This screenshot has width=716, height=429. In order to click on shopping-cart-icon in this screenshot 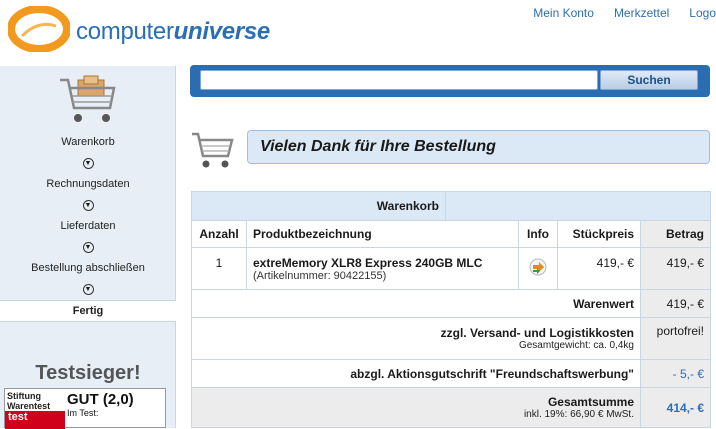, I will do `click(88, 98)`.